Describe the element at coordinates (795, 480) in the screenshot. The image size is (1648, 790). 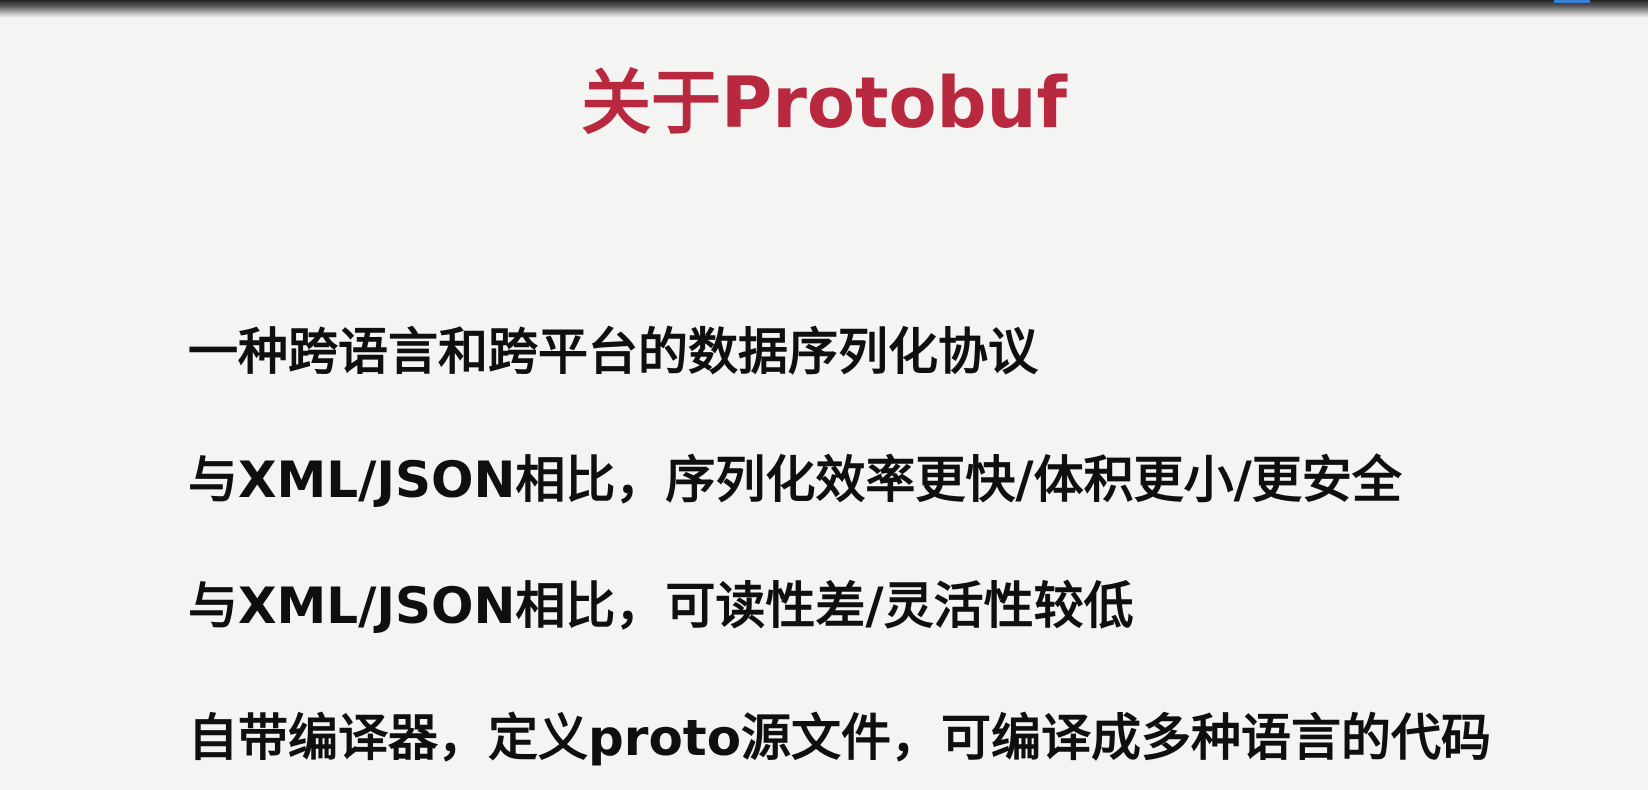
I see `bullet-2: 与XML/JSON相比，序列化效率更快/体积更小/更安全` at that location.